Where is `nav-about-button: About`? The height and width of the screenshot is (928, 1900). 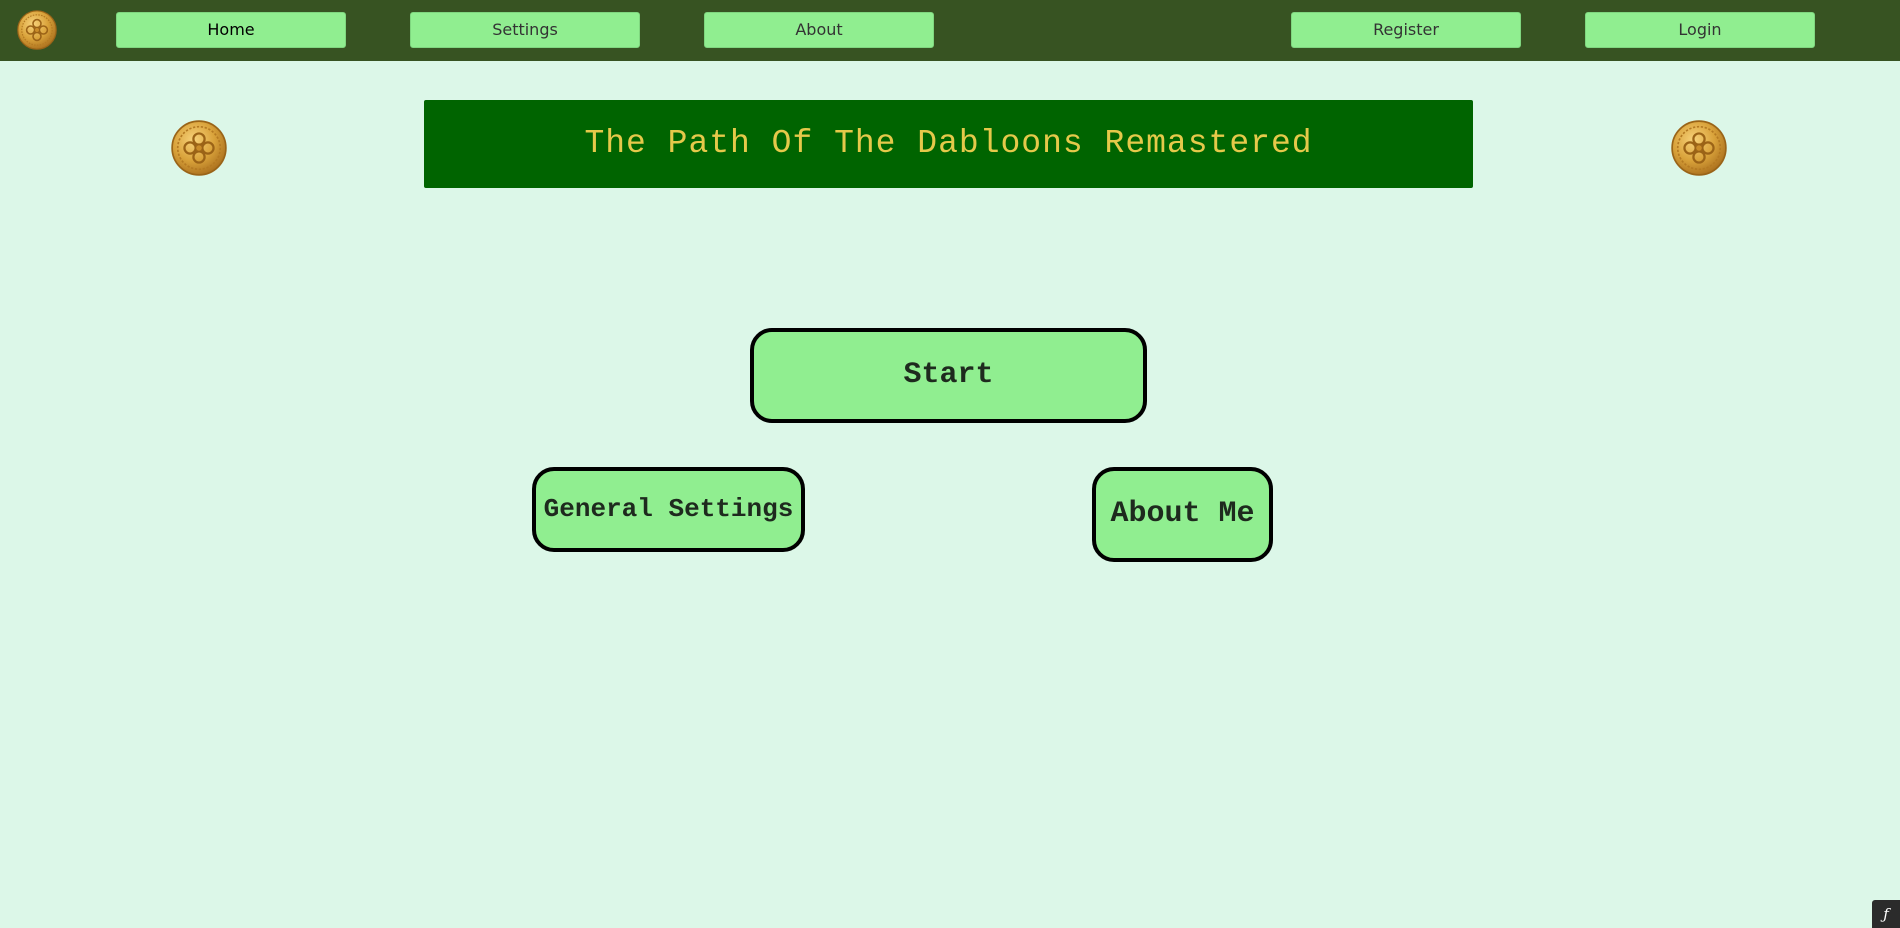 nav-about-button: About is located at coordinates (819, 30).